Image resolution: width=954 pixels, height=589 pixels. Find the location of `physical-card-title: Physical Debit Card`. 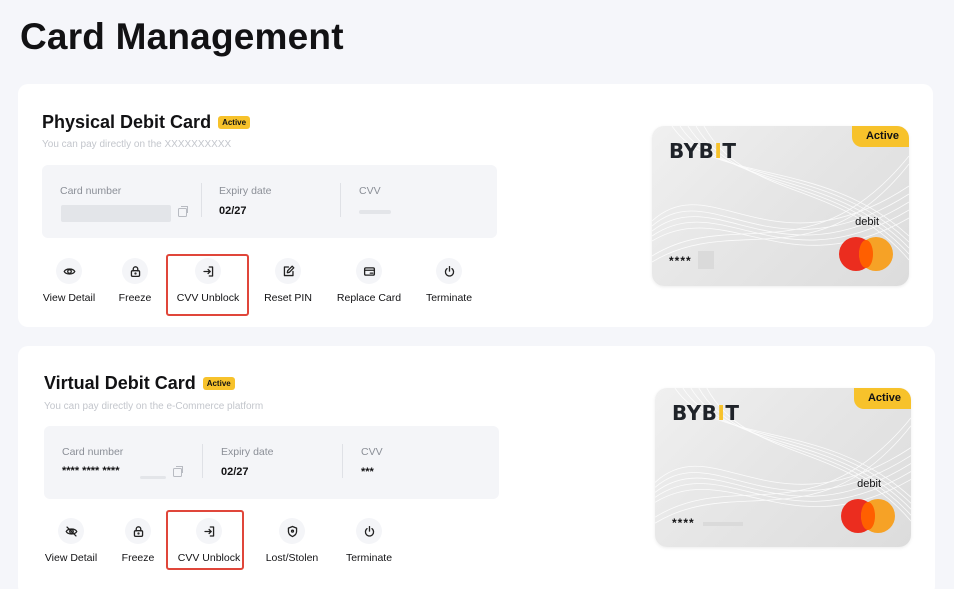

physical-card-title: Physical Debit Card is located at coordinates (127, 122).